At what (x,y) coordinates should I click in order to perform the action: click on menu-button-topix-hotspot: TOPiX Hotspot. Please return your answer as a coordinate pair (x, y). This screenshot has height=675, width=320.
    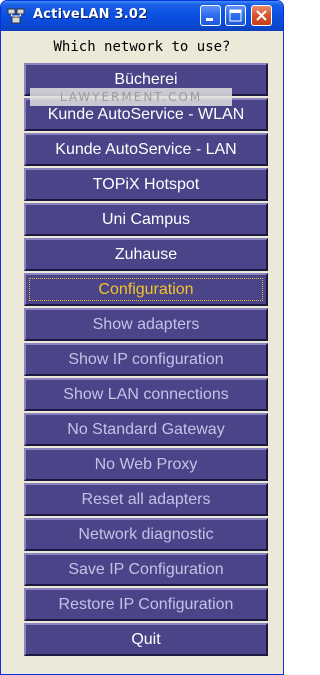
    Looking at the image, I should click on (146, 184).